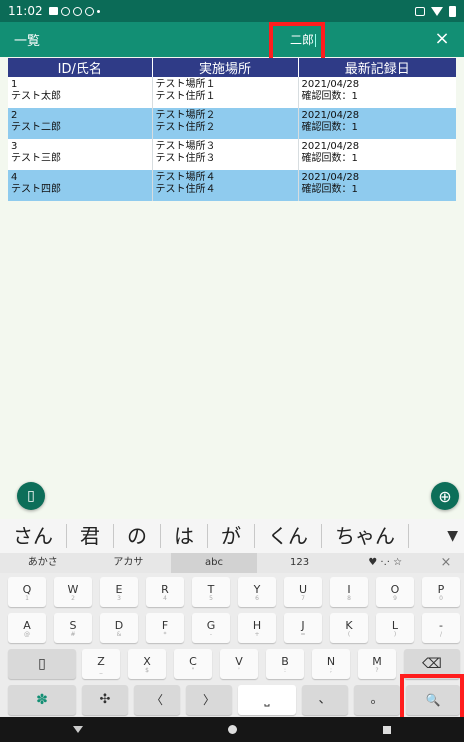  Describe the element at coordinates (441, 592) in the screenshot. I see `key-p: P0` at that location.